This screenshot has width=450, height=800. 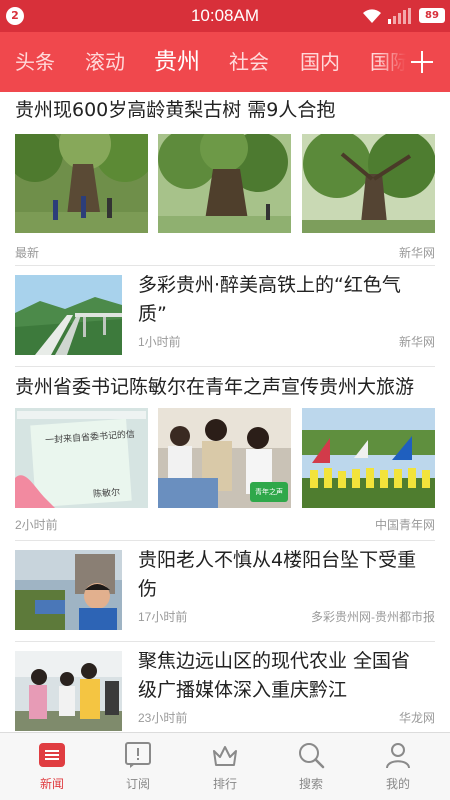 I want to click on news-item: 多彩贵州·醉美高铁上的“红色气 质” 1小时前 新华网, so click(x=225, y=315).